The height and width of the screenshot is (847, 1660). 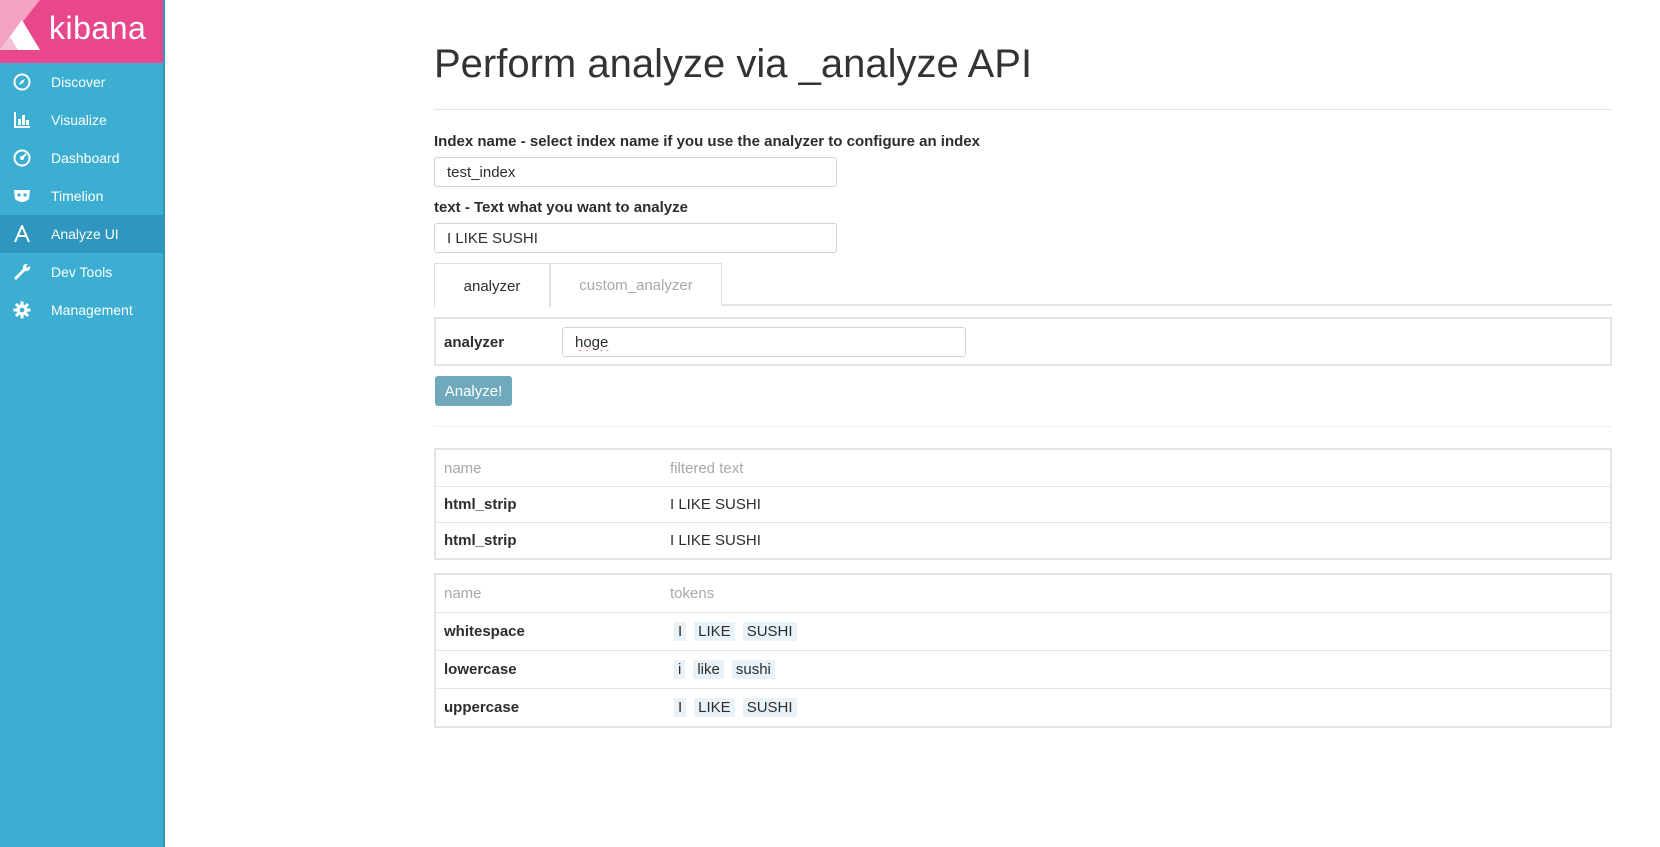 I want to click on results-divider, so click(x=1023, y=426).